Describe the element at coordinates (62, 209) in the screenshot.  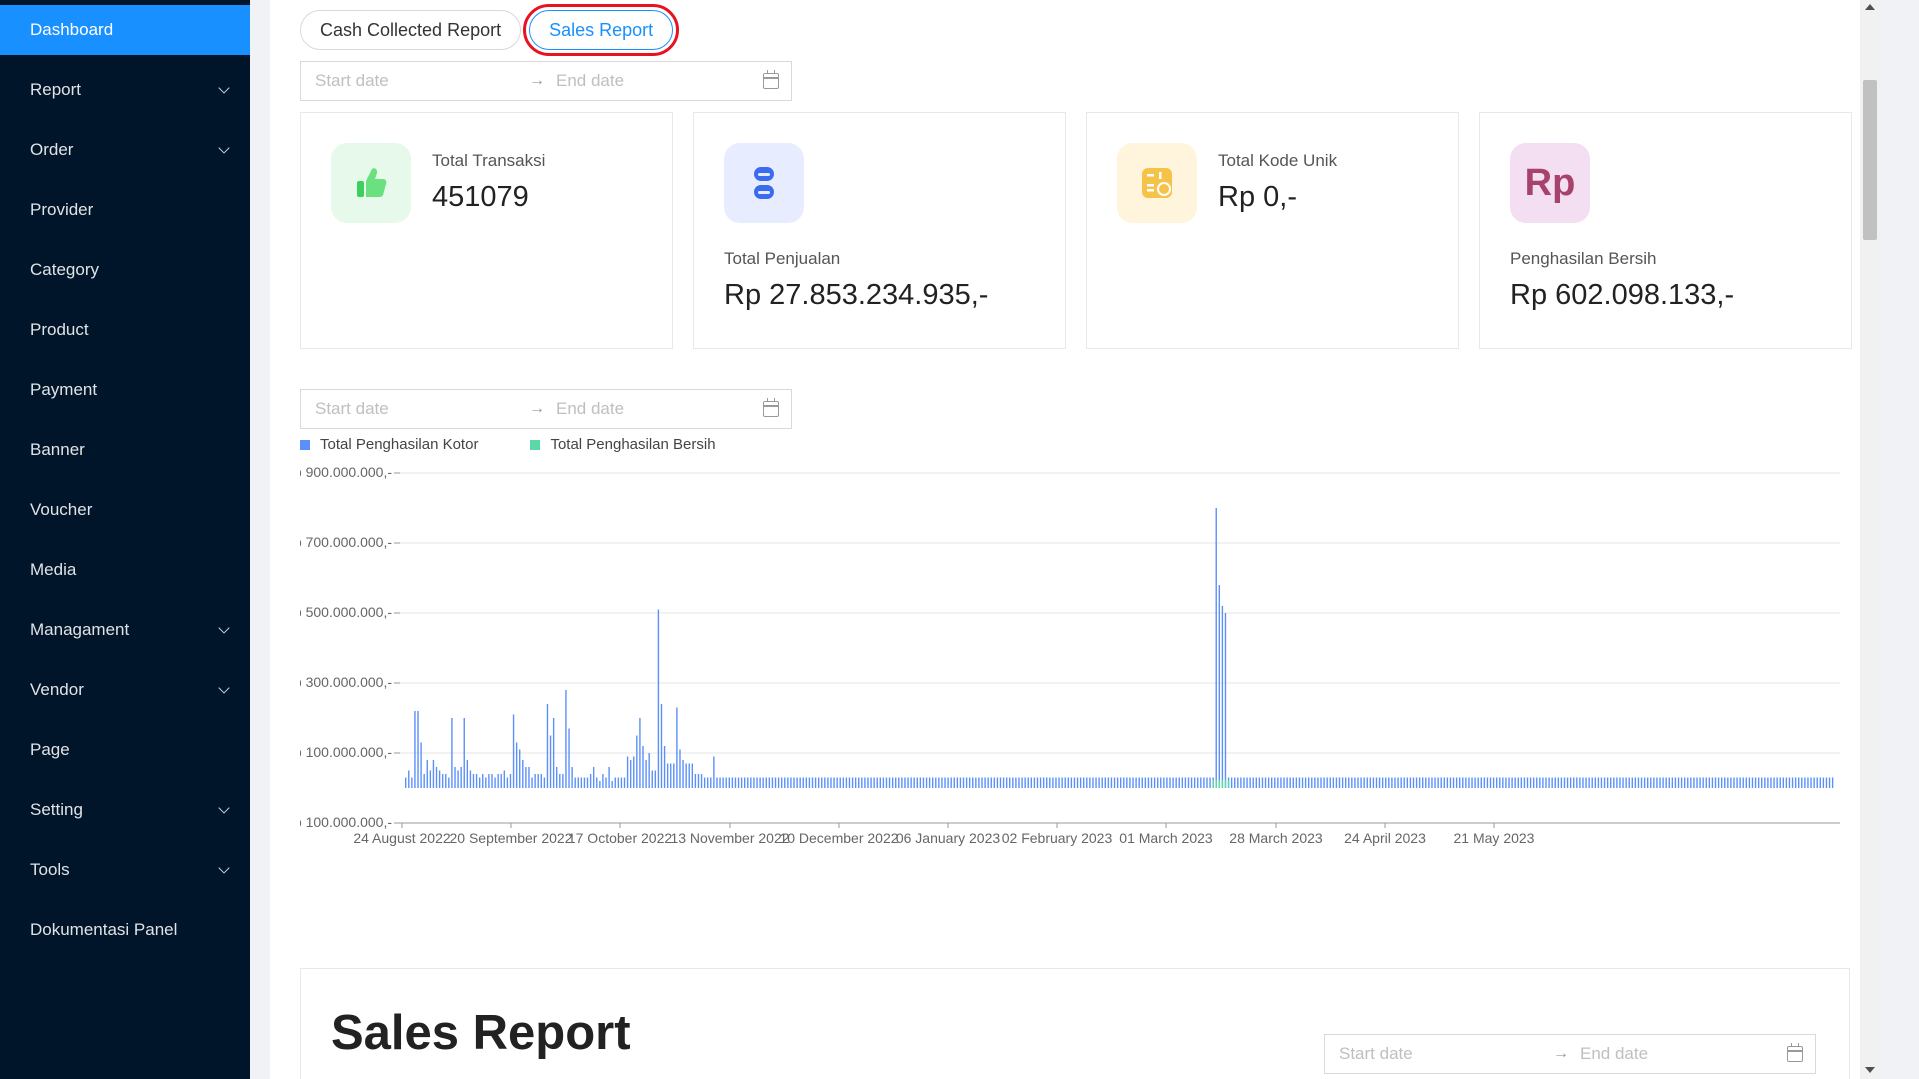
I see `sidebar-item-label: Provider` at that location.